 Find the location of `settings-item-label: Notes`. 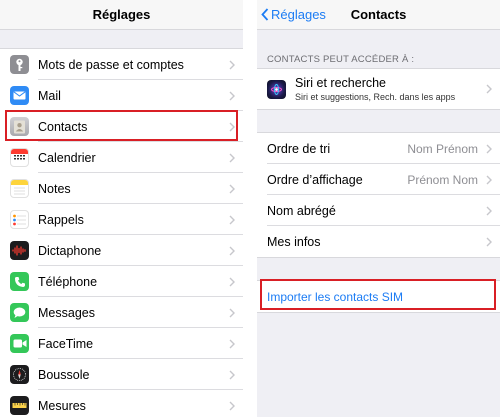

settings-item-label: Notes is located at coordinates (54, 188).